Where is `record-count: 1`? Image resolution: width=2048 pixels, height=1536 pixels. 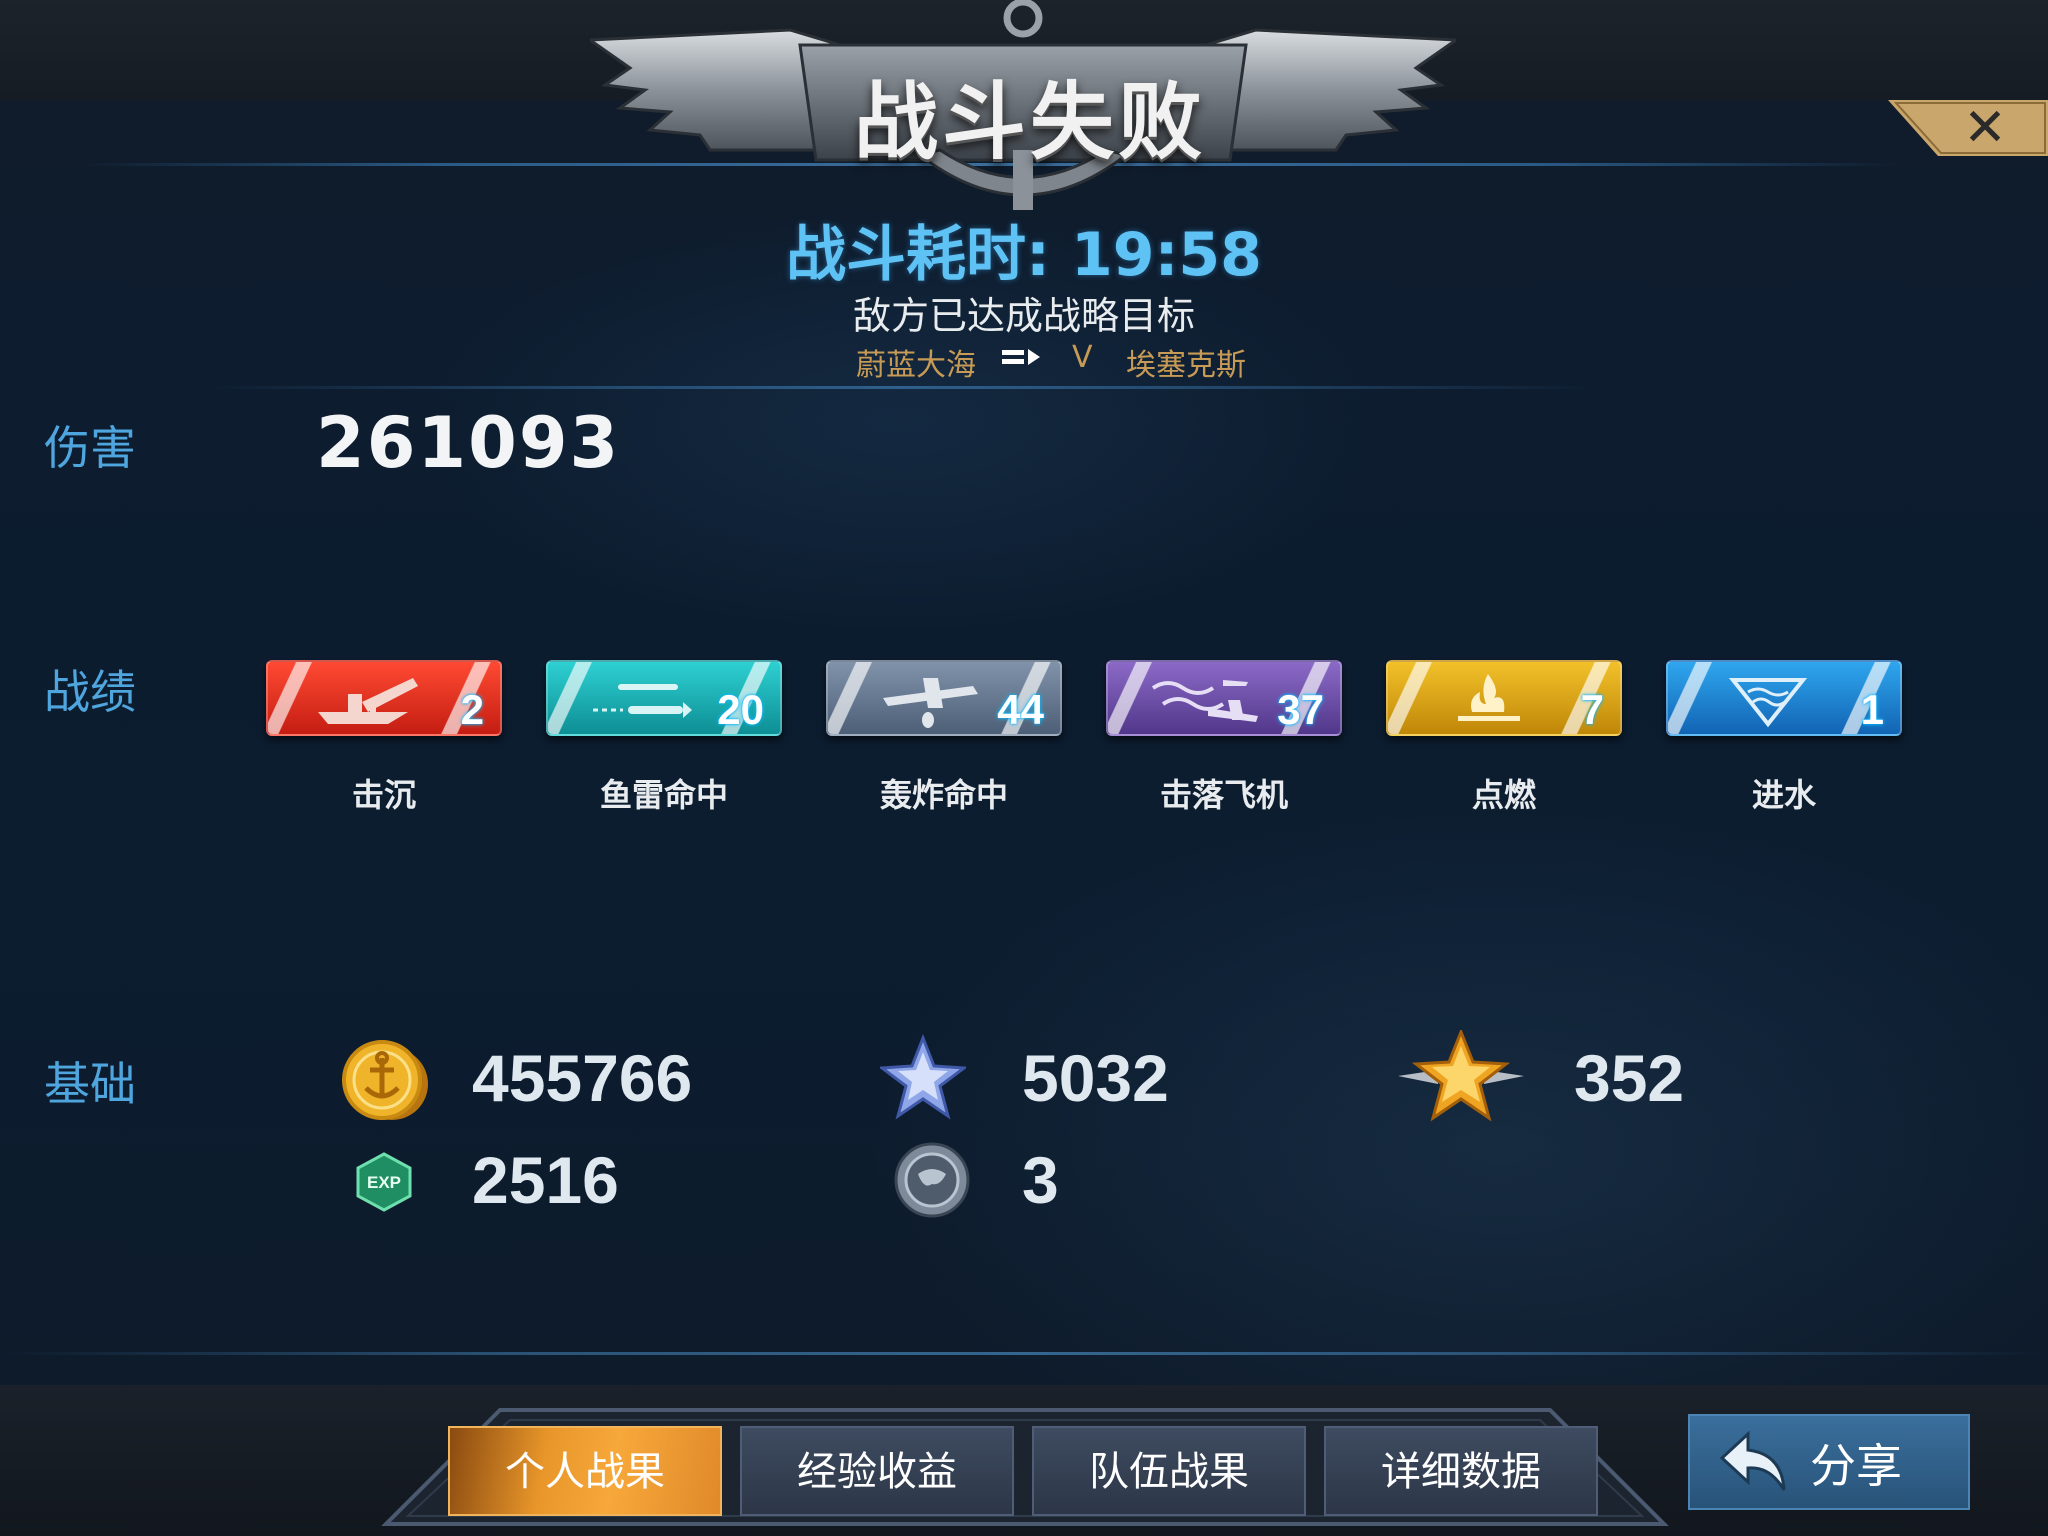
record-count: 1 is located at coordinates (1872, 709).